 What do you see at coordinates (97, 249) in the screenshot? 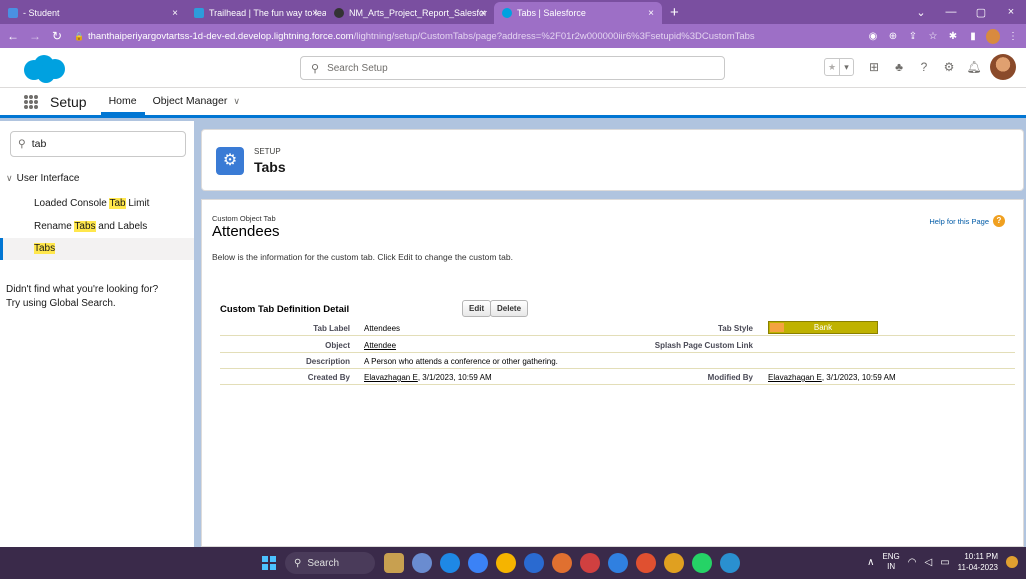
I see `tree-item-tabs: Tabs` at bounding box center [97, 249].